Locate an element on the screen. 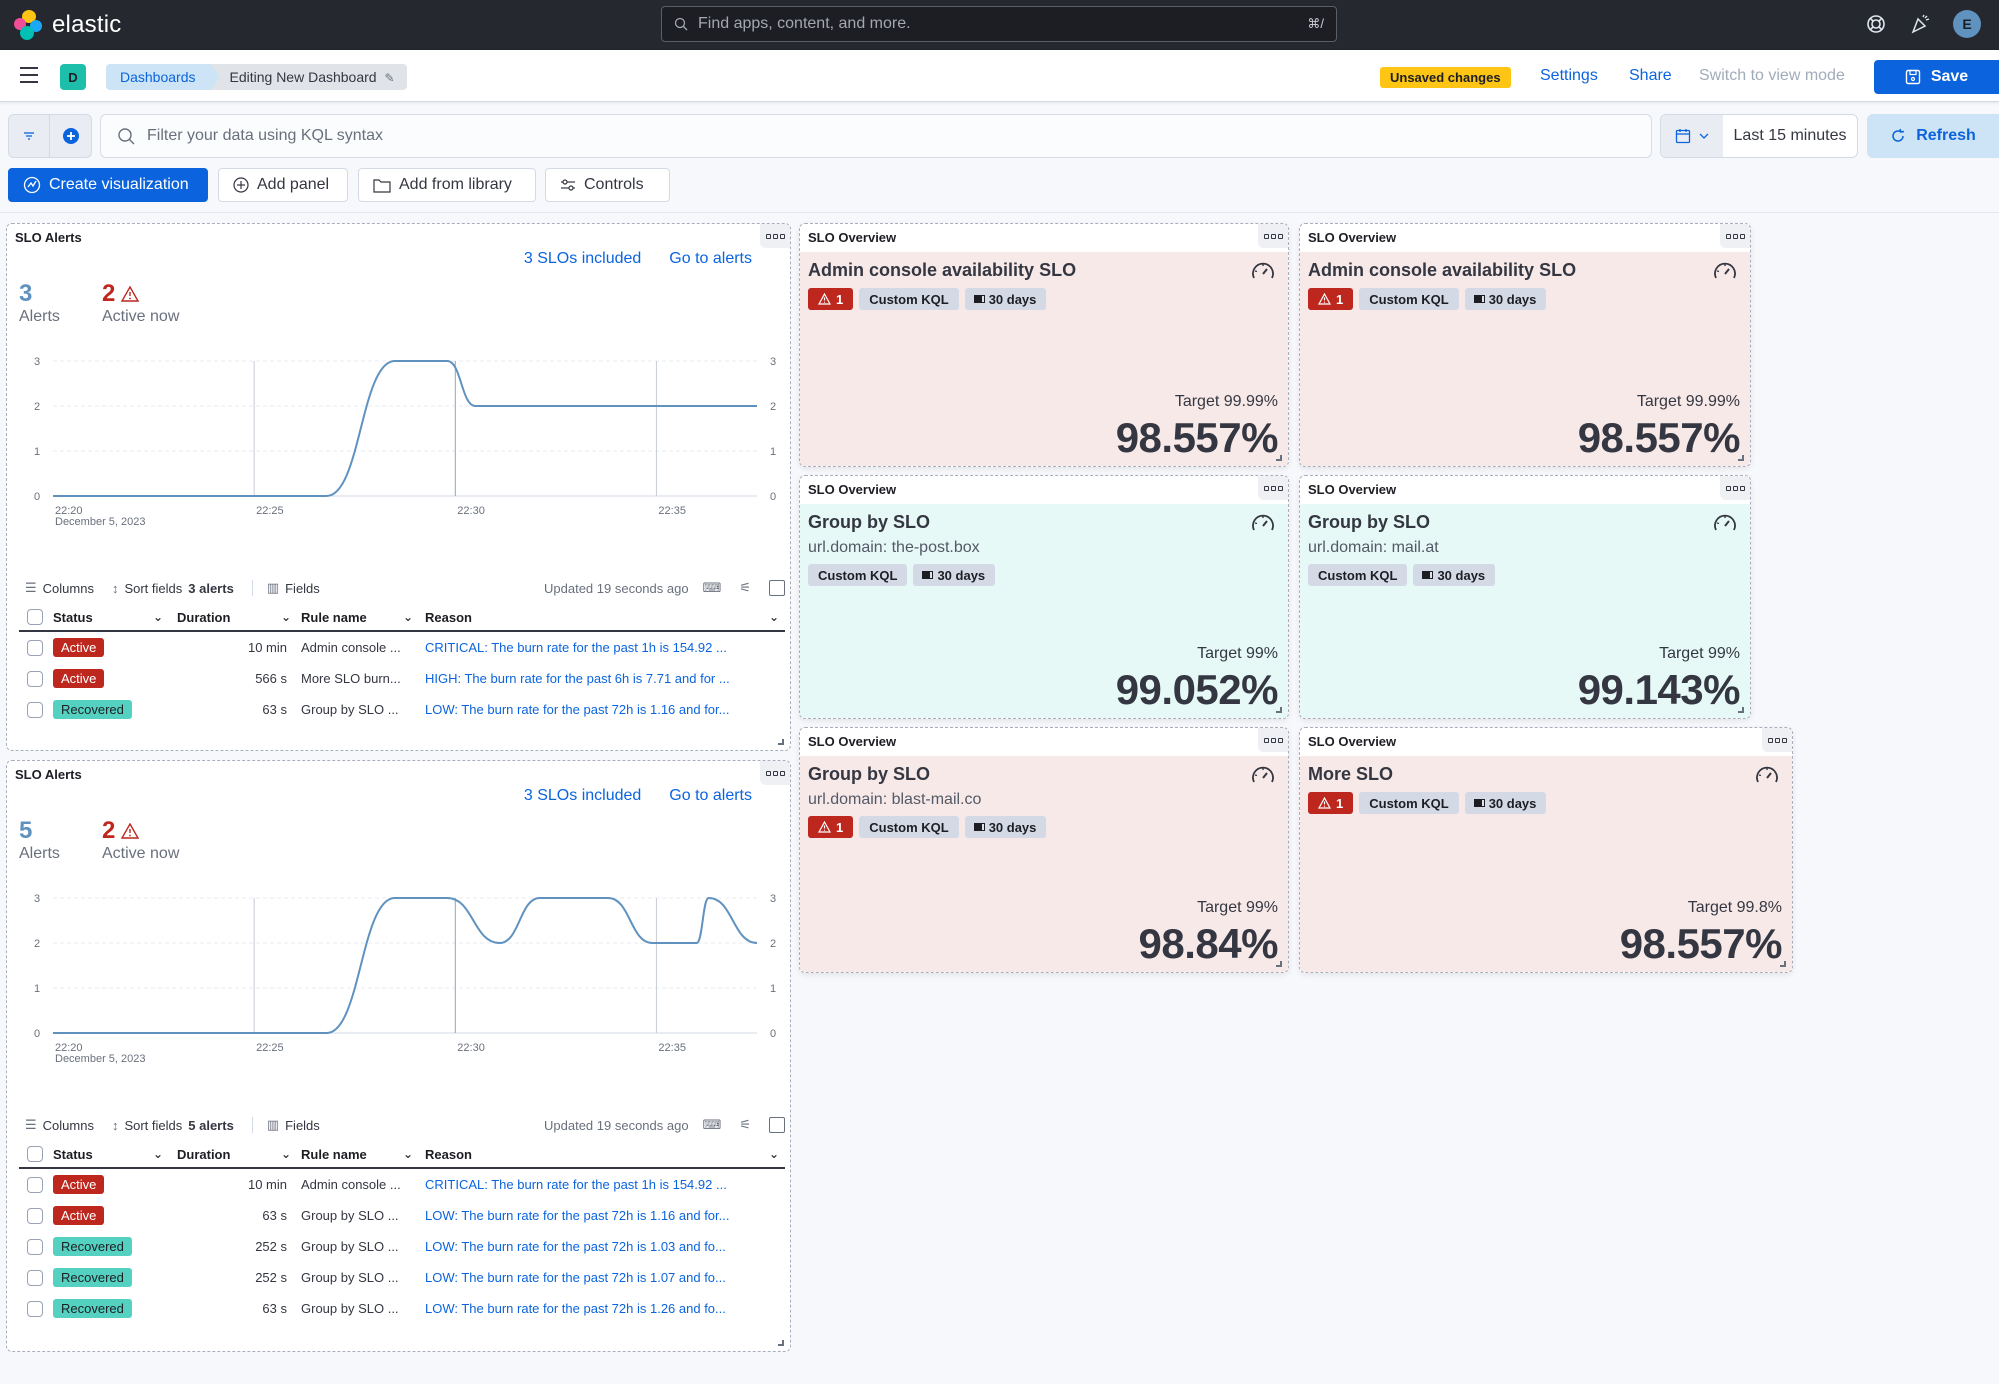 Image resolution: width=1999 pixels, height=1384 pixels. filter-options-button is located at coordinates (30, 136).